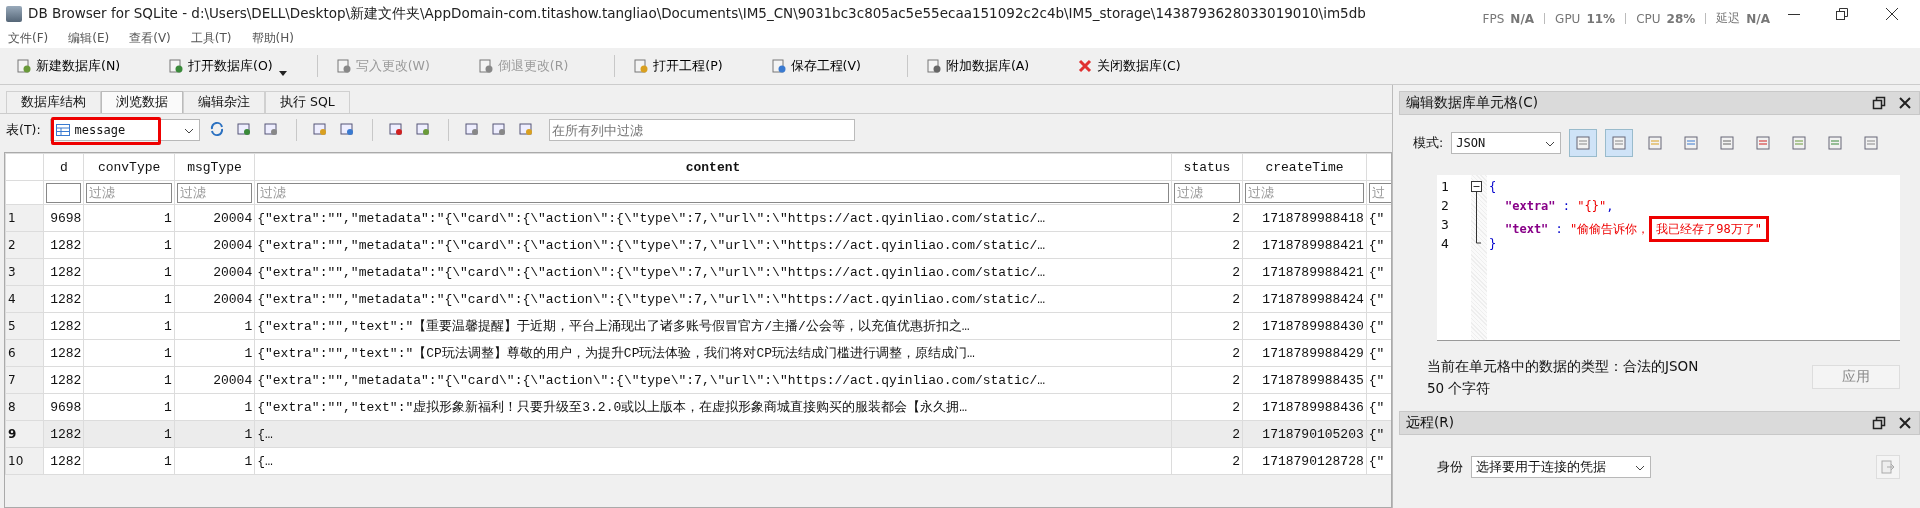 This screenshot has width=1920, height=508. I want to click on toolbar-button: 关闭数据库(C), so click(1129, 66).